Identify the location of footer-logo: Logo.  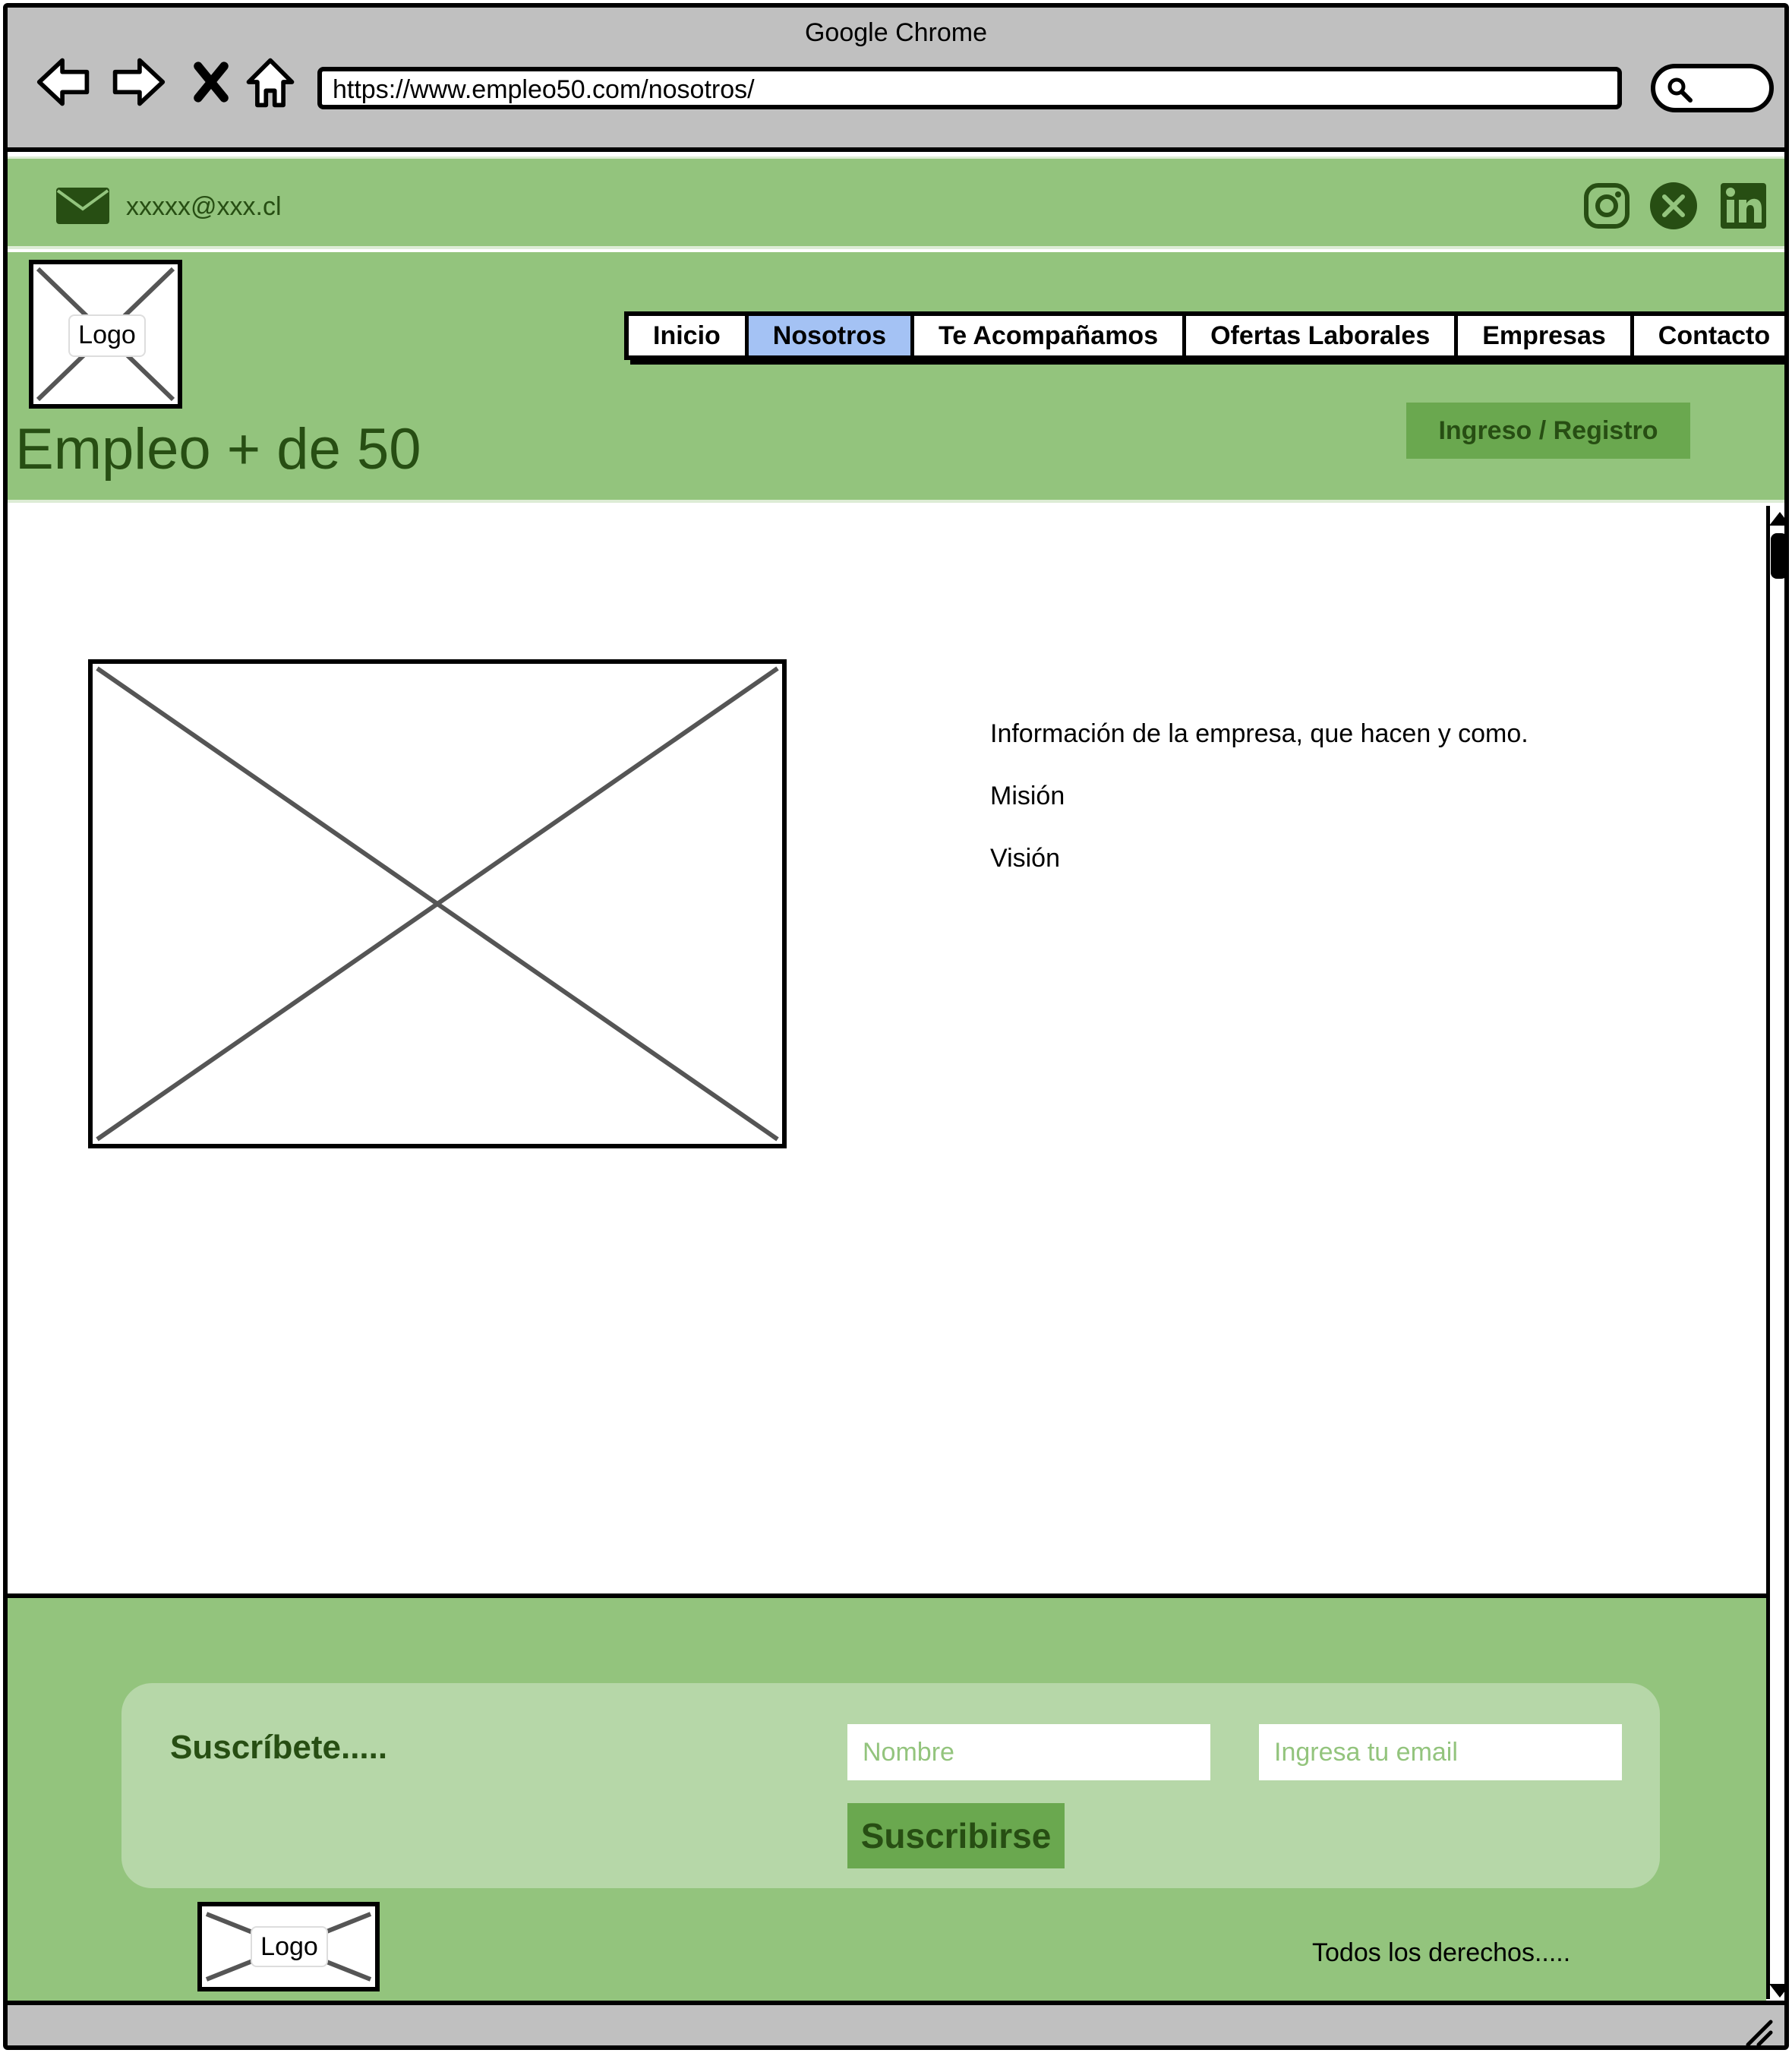
(288, 1947).